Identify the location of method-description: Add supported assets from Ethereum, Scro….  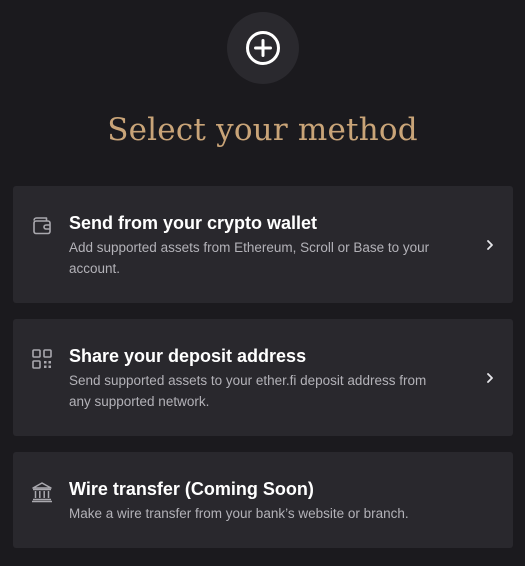
(249, 258).